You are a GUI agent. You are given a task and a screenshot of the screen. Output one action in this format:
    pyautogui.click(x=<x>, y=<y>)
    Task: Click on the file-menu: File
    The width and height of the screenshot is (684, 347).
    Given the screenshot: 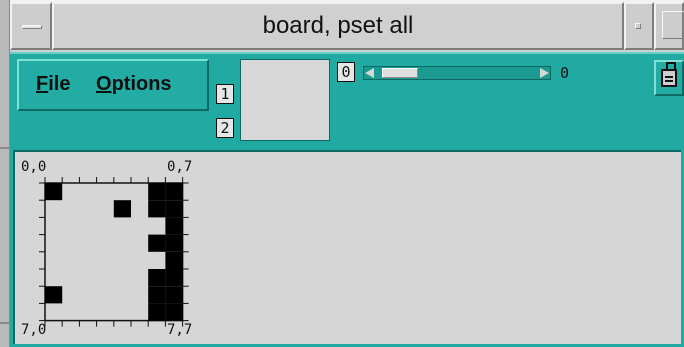 What is the action you would take?
    pyautogui.click(x=53, y=84)
    